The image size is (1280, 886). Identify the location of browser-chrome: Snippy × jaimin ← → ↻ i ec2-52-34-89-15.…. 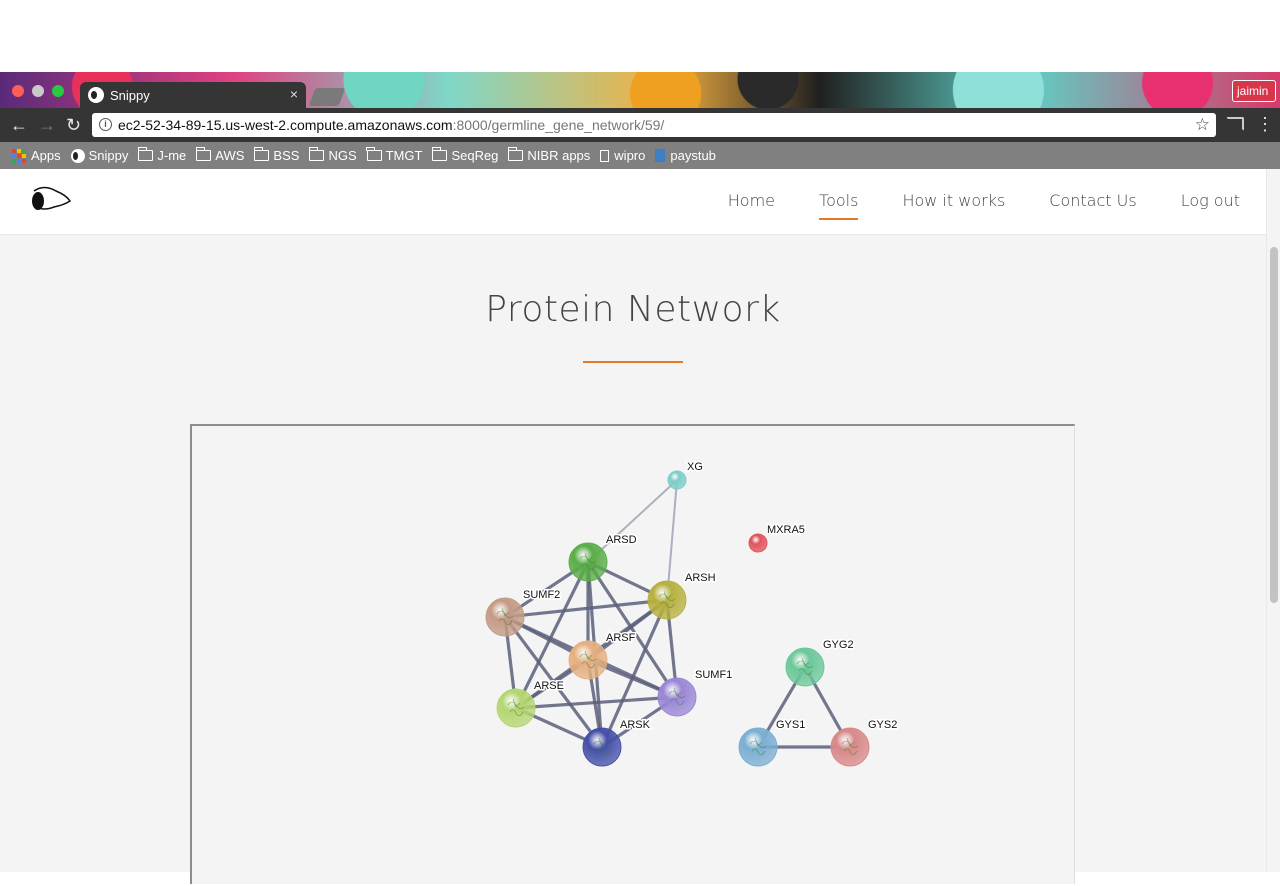
(640, 120).